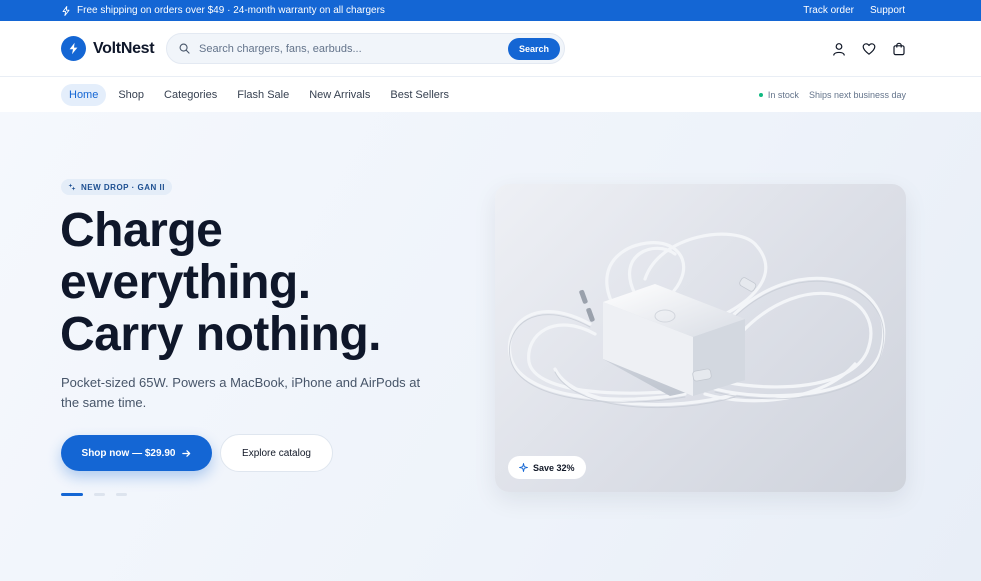  What do you see at coordinates (828, 10) in the screenshot?
I see `track-order-link: Track order` at bounding box center [828, 10].